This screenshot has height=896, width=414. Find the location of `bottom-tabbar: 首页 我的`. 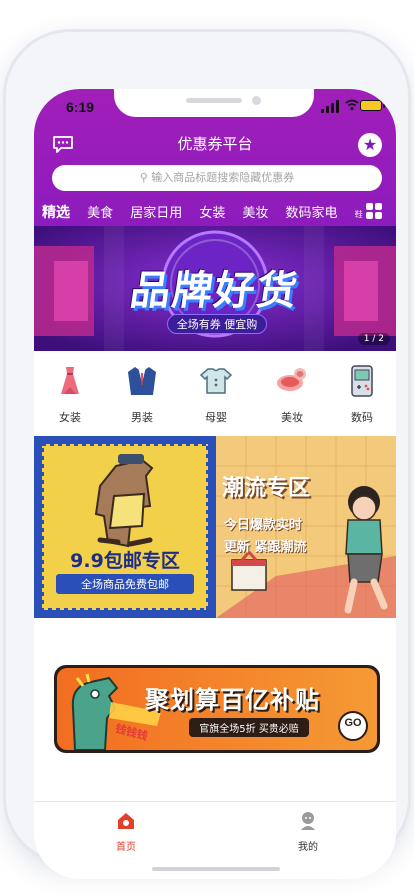

bottom-tabbar: 首页 我的 is located at coordinates (215, 831).